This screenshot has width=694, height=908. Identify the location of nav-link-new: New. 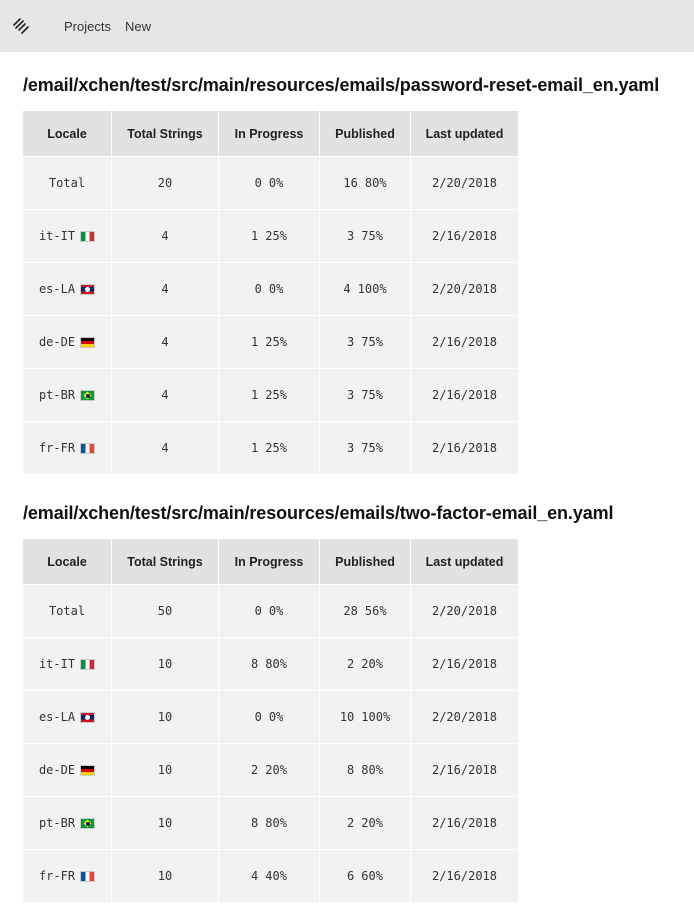
(138, 26).